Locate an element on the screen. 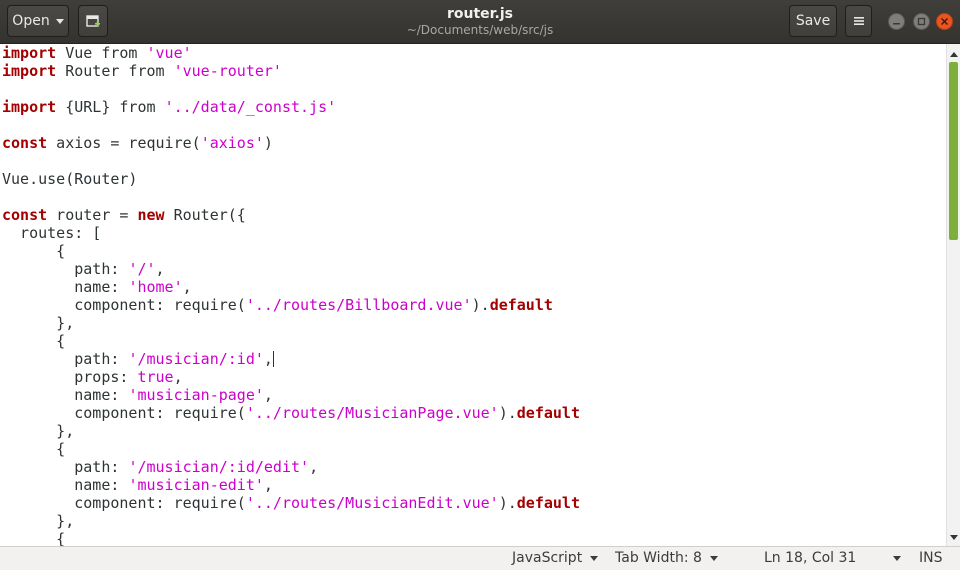  new-document-button is located at coordinates (93, 21).